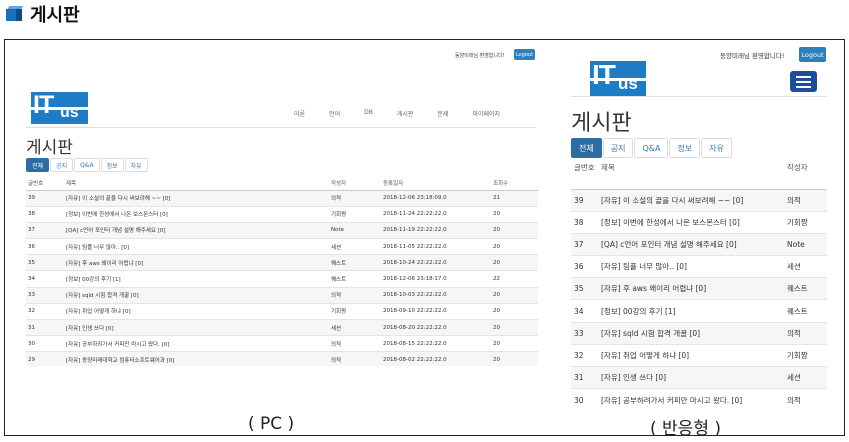  Describe the element at coordinates (803, 81) in the screenshot. I see `hamburger-menu-icon` at that location.